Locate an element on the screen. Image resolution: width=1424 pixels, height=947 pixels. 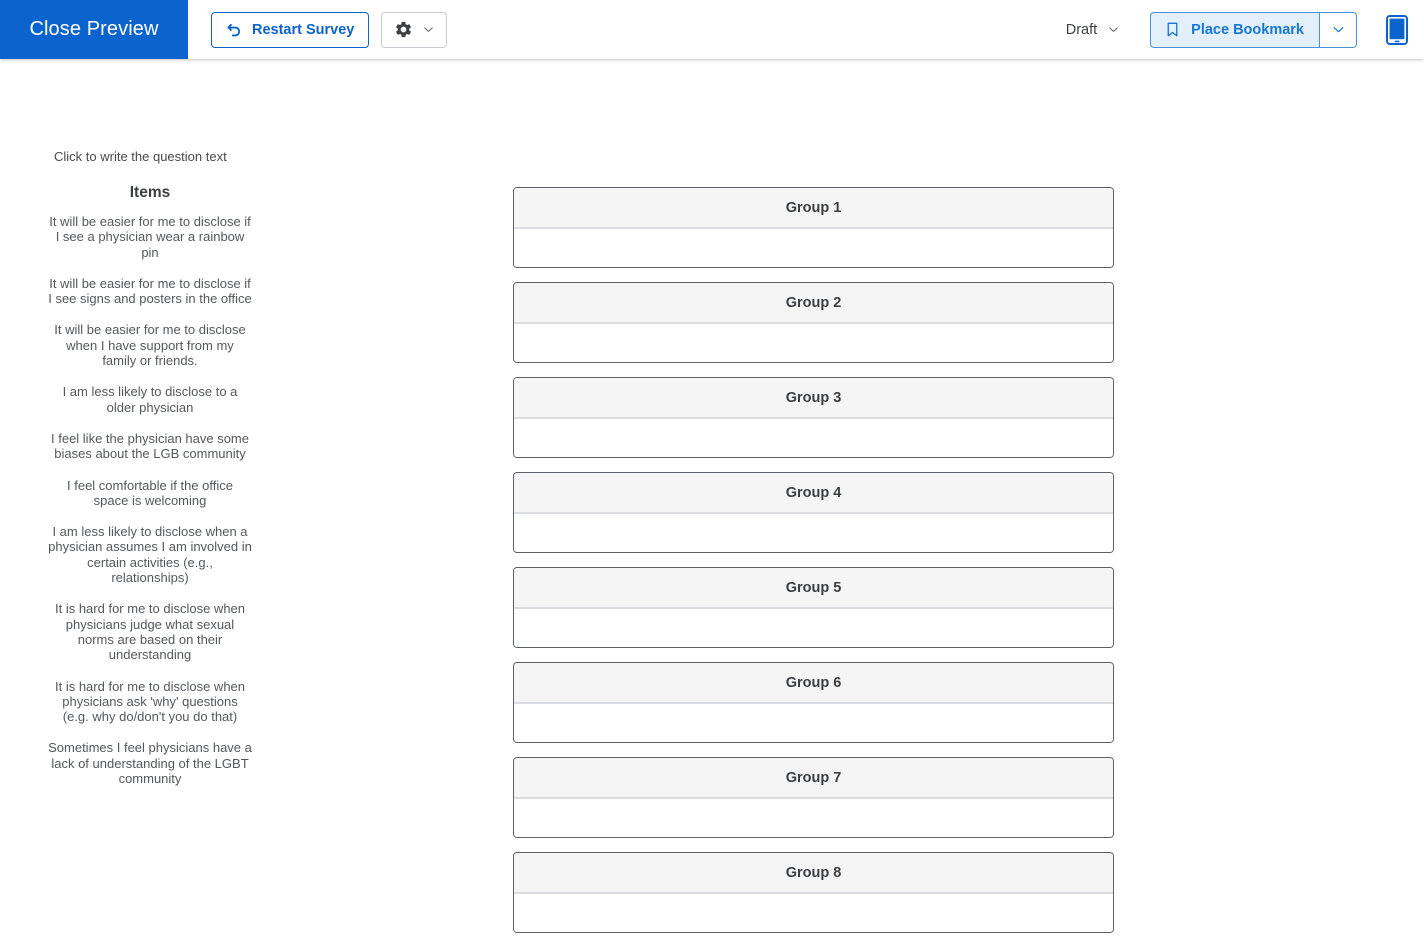
group-box: Group 3 is located at coordinates (813, 417).